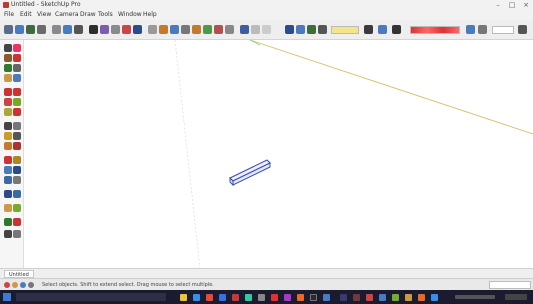 The width and height of the screenshot is (533, 304). Describe the element at coordinates (503, 30) in the screenshot. I see `toolbar-input-box` at that location.